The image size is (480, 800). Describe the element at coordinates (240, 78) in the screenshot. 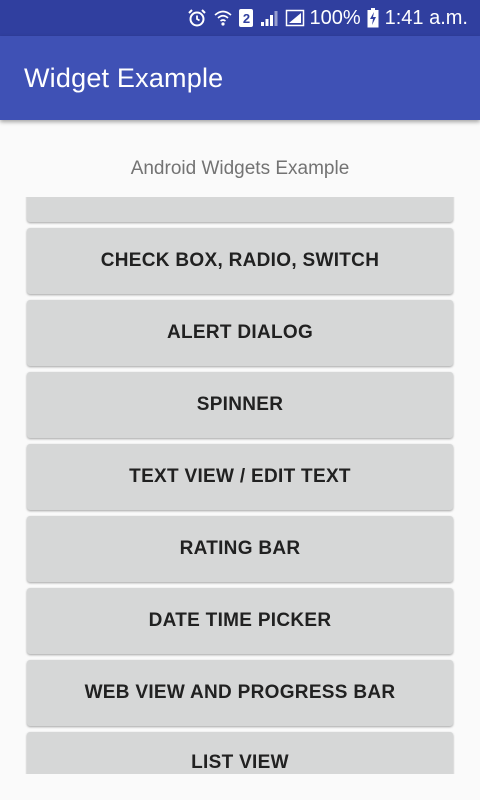

I see `app-bar: Widget Example` at that location.